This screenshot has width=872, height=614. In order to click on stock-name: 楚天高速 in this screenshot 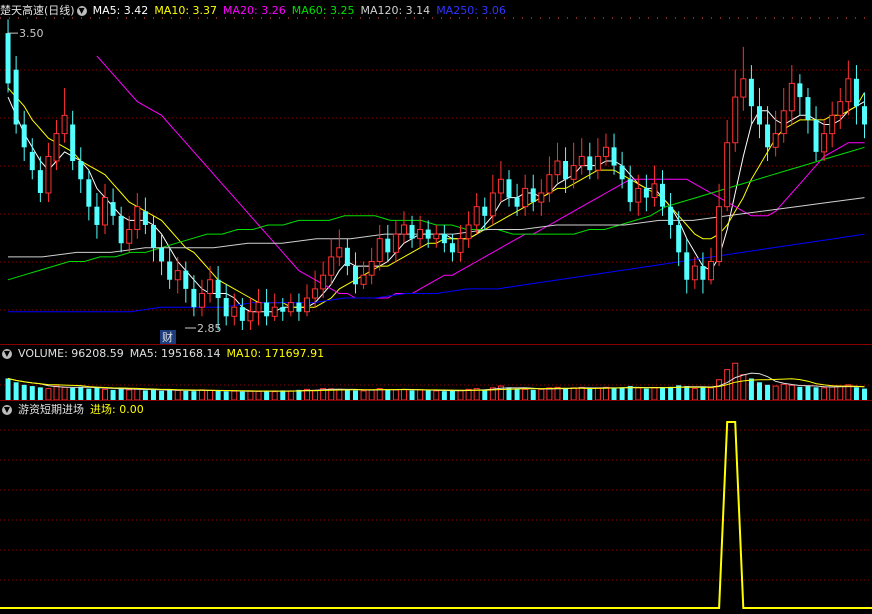, I will do `click(22, 11)`.